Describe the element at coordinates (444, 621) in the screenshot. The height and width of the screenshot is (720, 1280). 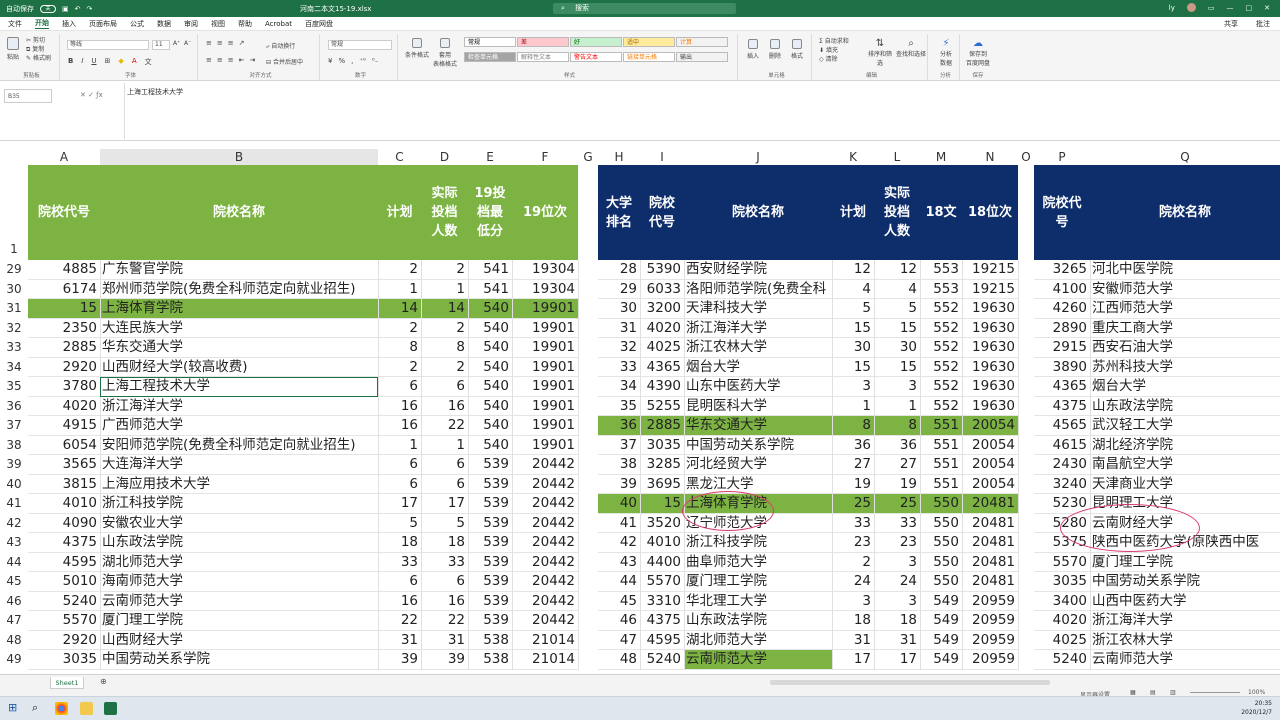
I see `left-cell-d: 22` at that location.